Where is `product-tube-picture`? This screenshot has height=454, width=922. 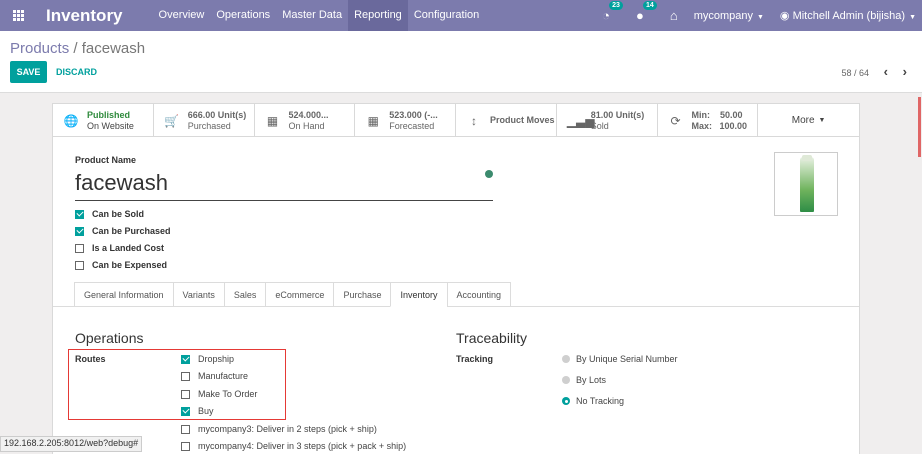 product-tube-picture is located at coordinates (807, 184).